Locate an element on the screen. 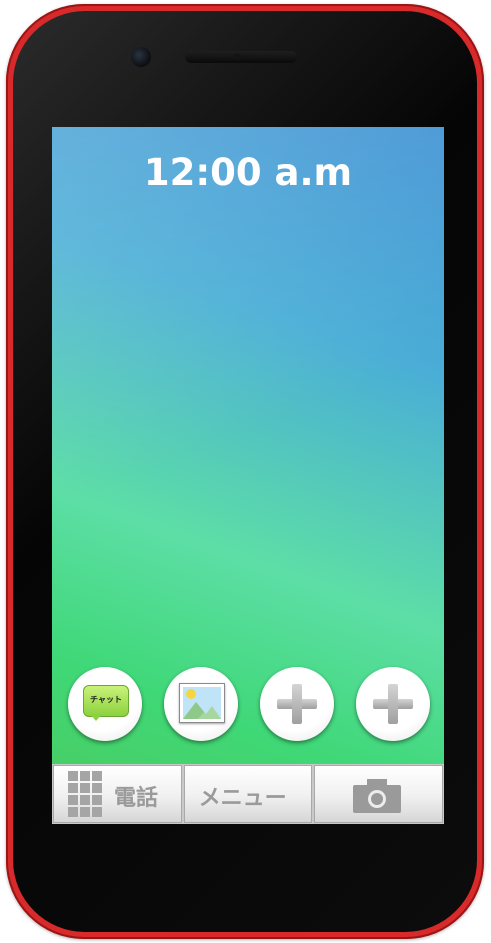 This screenshot has width=491, height=943. dialpad-icon is located at coordinates (86, 795).